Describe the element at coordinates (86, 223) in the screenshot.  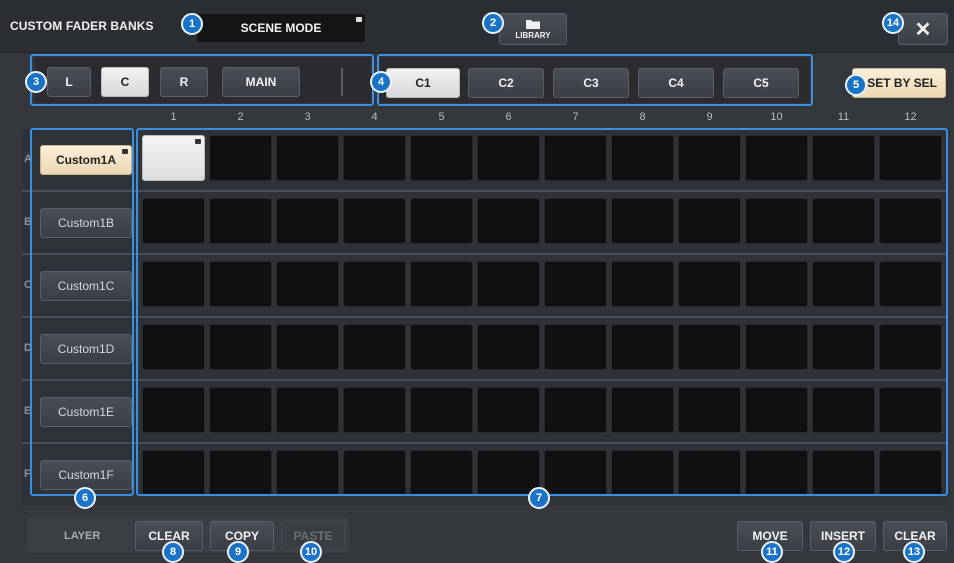
I see `row-bank-button: Custom1B` at that location.